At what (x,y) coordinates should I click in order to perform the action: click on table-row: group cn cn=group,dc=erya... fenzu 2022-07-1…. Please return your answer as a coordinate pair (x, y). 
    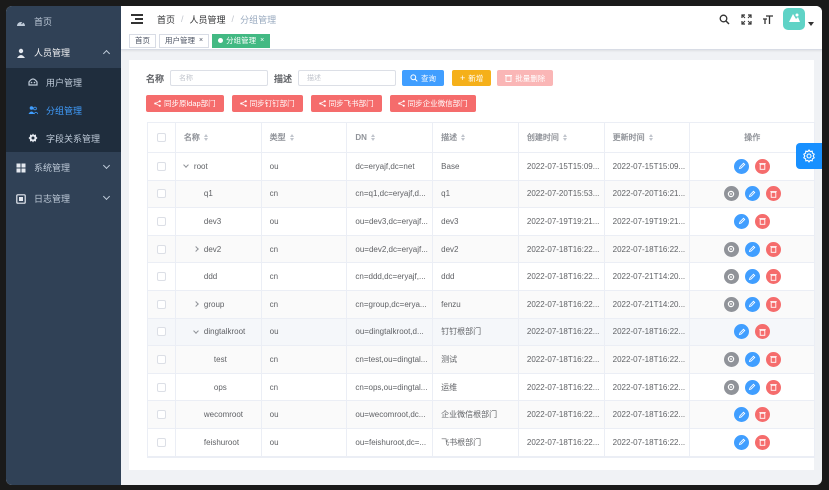
    Looking at the image, I should click on (481, 304).